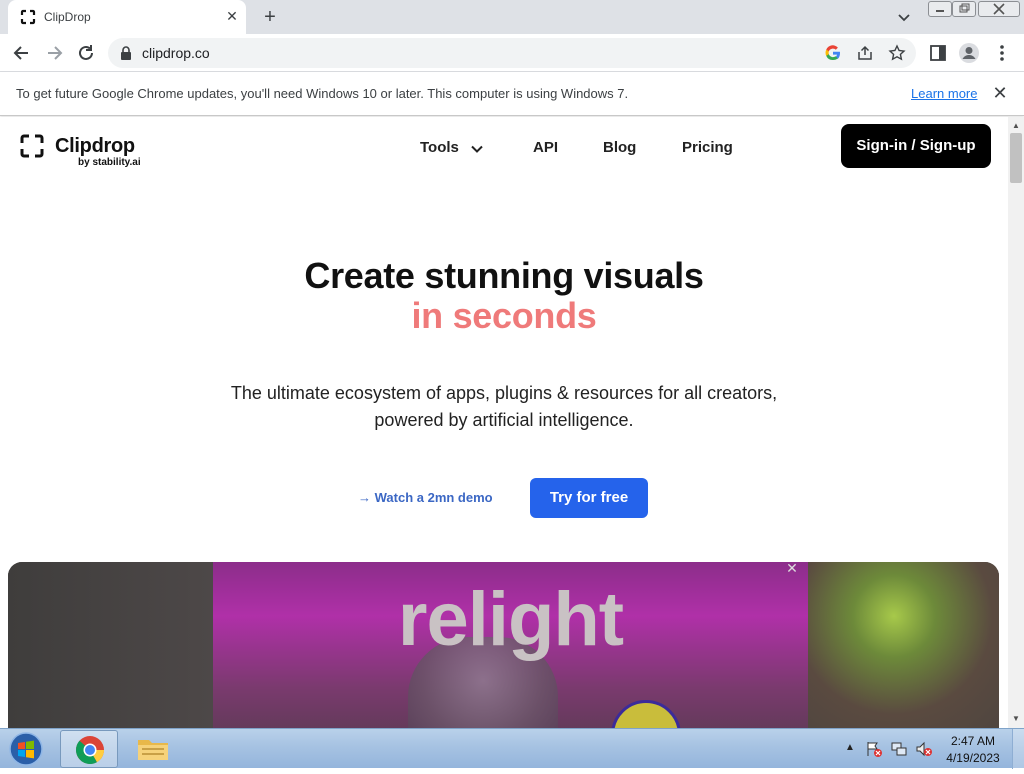  Describe the element at coordinates (916, 146) in the screenshot. I see `signin-button: Sign-in / Sign-up` at that location.